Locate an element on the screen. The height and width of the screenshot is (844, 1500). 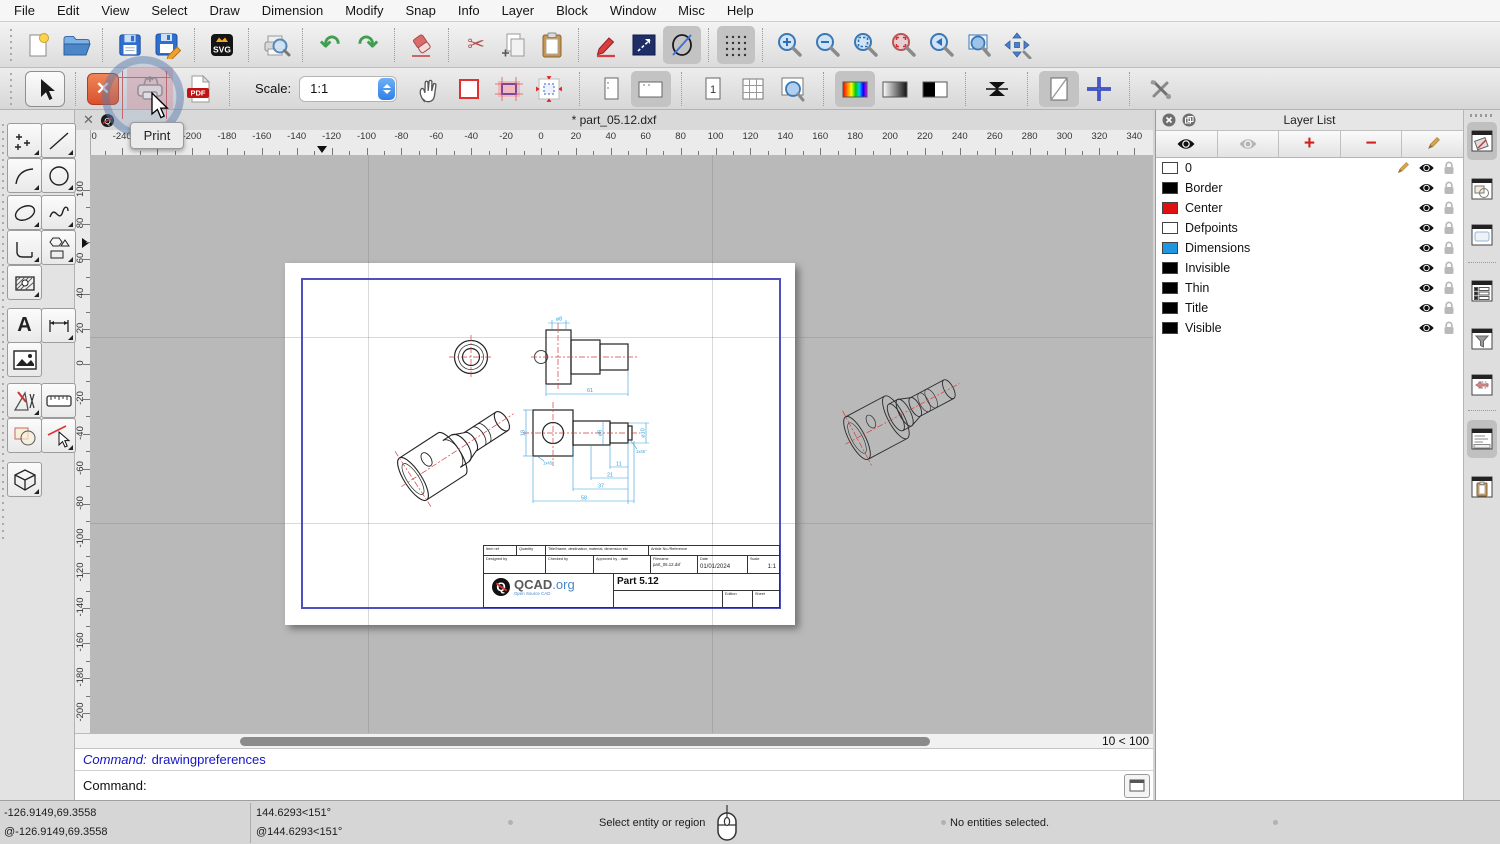
landscape-button is located at coordinates (651, 88).